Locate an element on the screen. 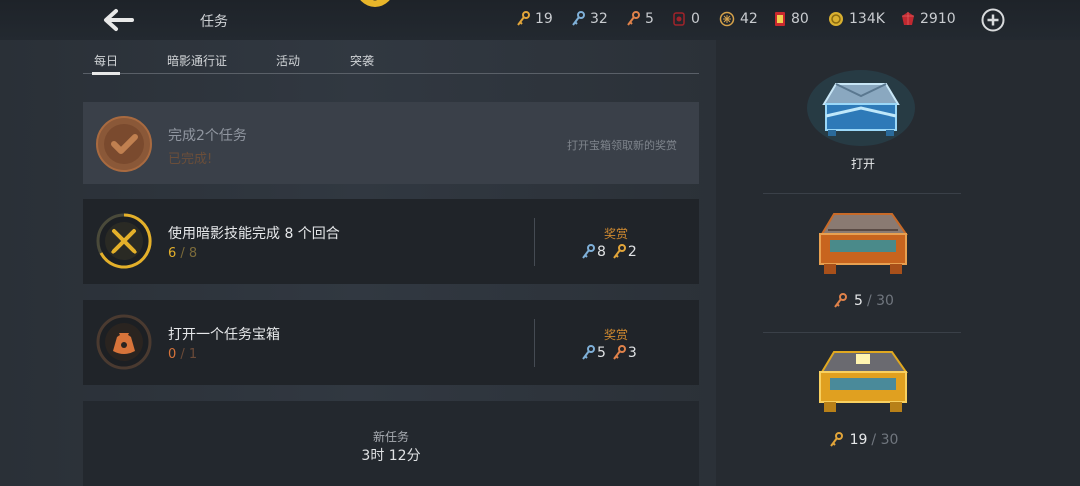  gold-key-have: 19 is located at coordinates (858, 440).